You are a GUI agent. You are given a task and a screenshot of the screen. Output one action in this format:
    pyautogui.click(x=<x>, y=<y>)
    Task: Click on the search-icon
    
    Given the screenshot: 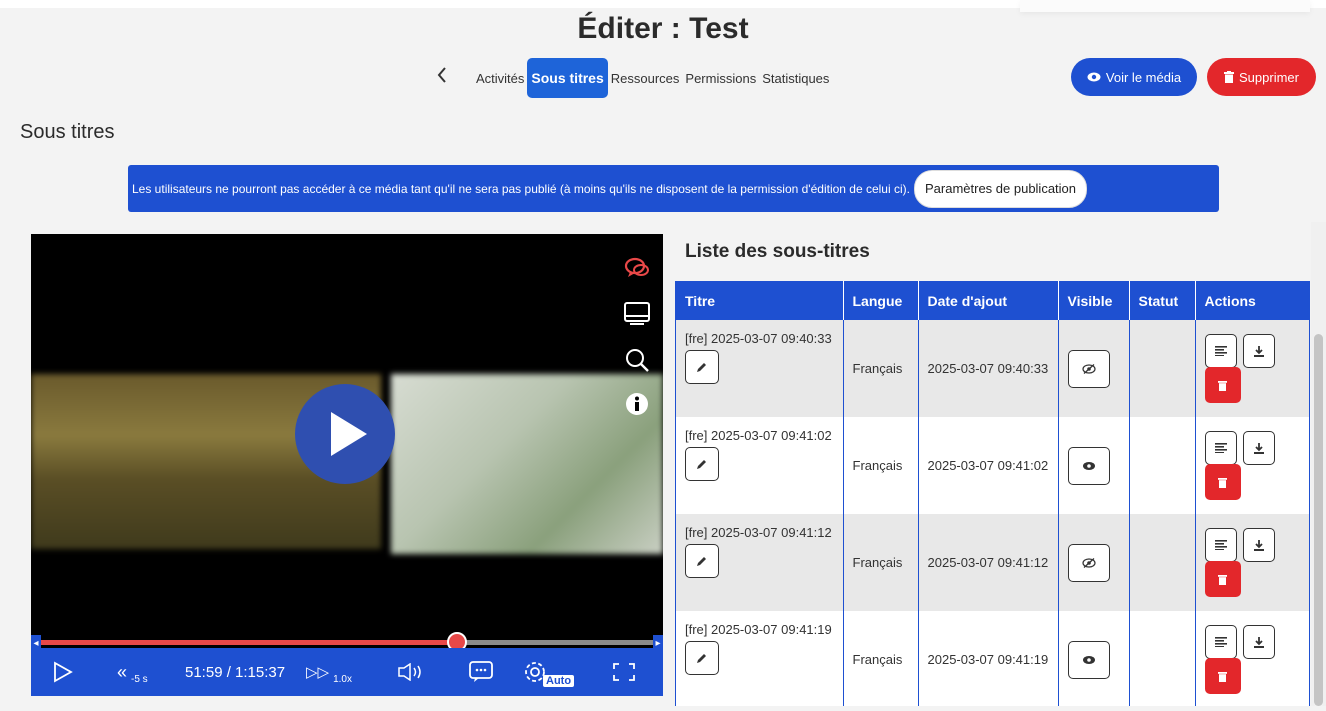 What is the action you would take?
    pyautogui.click(x=637, y=360)
    